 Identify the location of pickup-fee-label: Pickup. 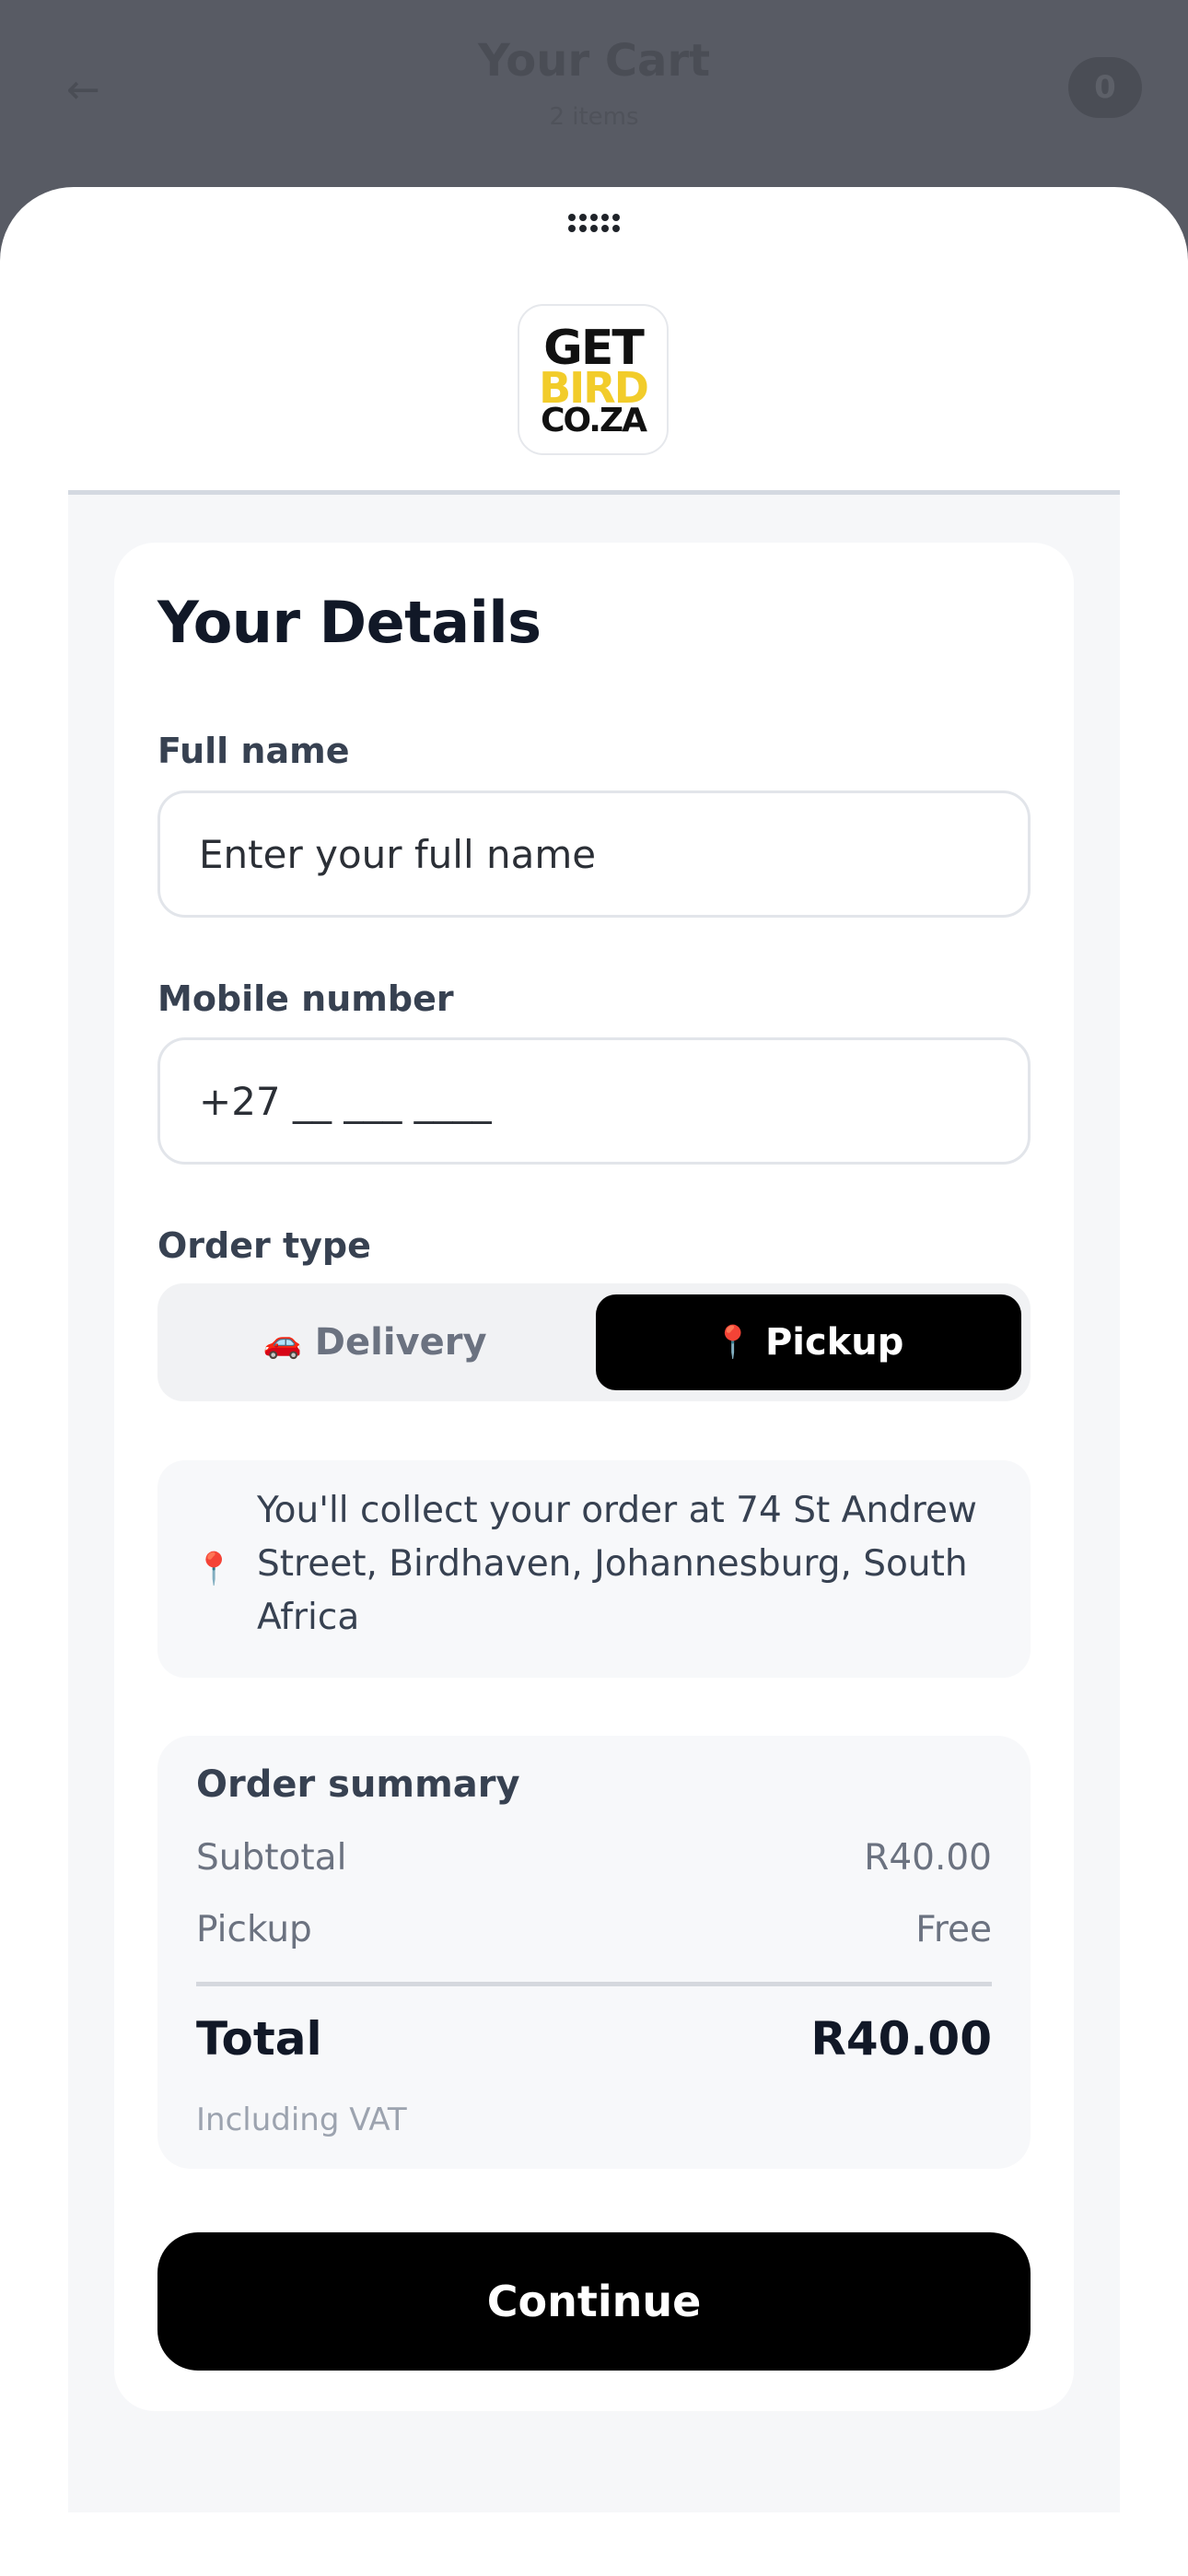
(254, 1929).